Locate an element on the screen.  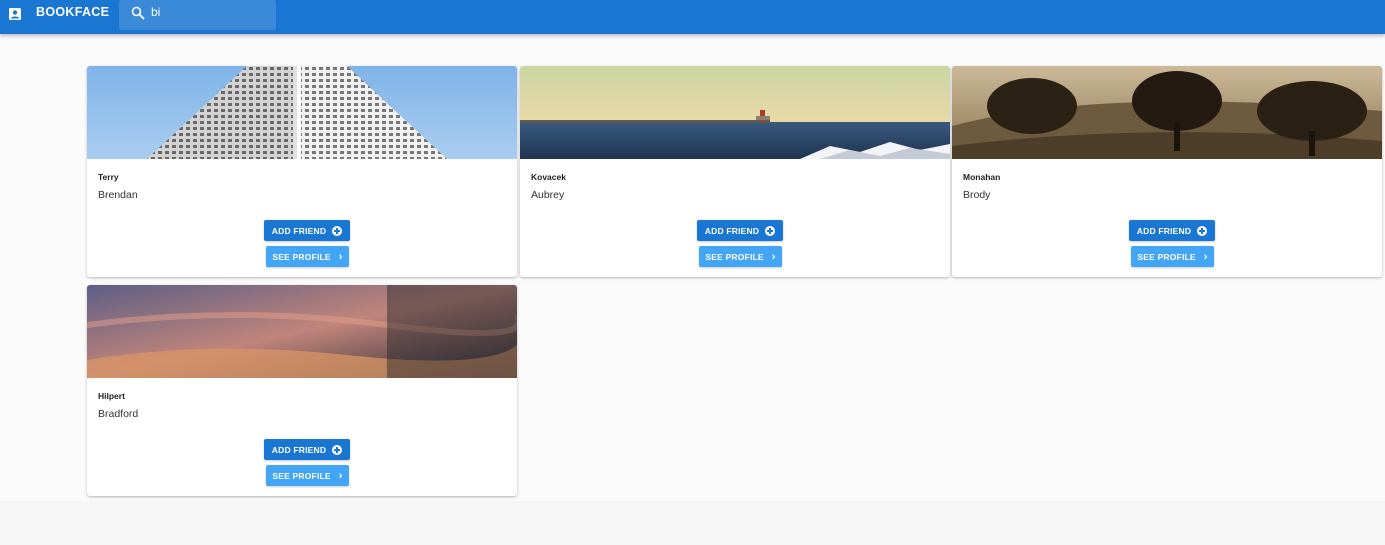
search-box is located at coordinates (197, 15).